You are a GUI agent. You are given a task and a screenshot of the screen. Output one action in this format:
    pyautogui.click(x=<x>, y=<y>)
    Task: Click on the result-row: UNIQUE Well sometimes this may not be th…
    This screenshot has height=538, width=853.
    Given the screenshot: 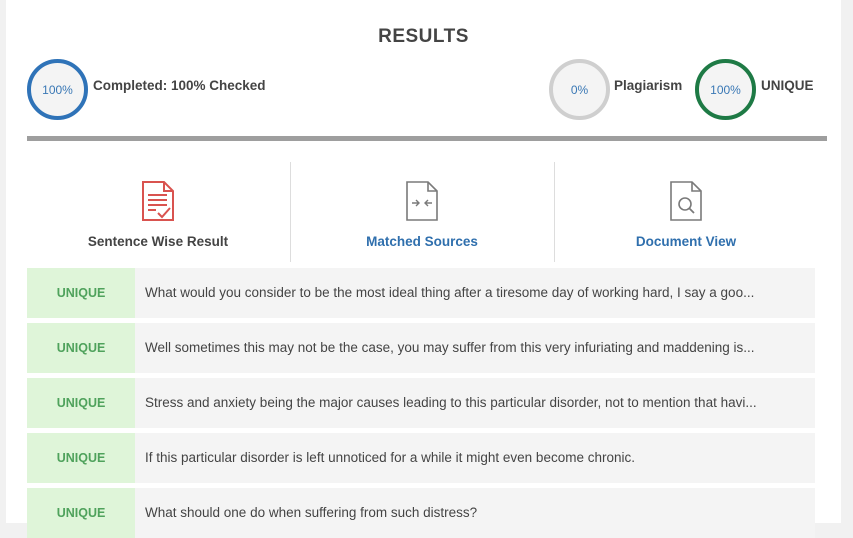 What is the action you would take?
    pyautogui.click(x=421, y=348)
    